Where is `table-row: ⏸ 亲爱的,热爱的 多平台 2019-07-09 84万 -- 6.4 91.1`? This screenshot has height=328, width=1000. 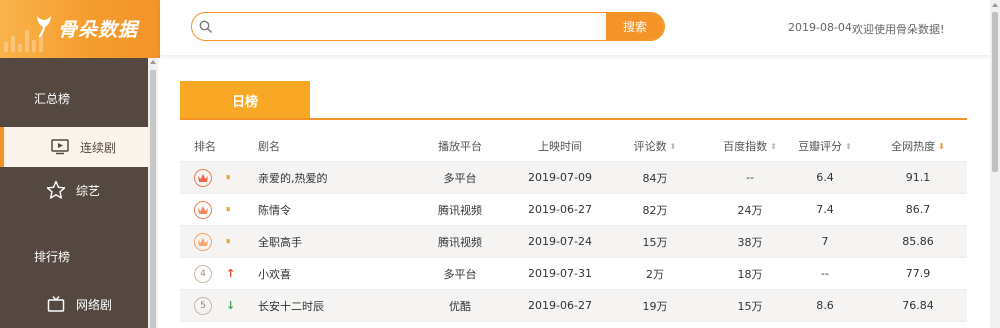
table-row: ⏸ 亲爱的,热爱的 多平台 2019-07-09 84万 -- 6.4 91.1 is located at coordinates (573, 178).